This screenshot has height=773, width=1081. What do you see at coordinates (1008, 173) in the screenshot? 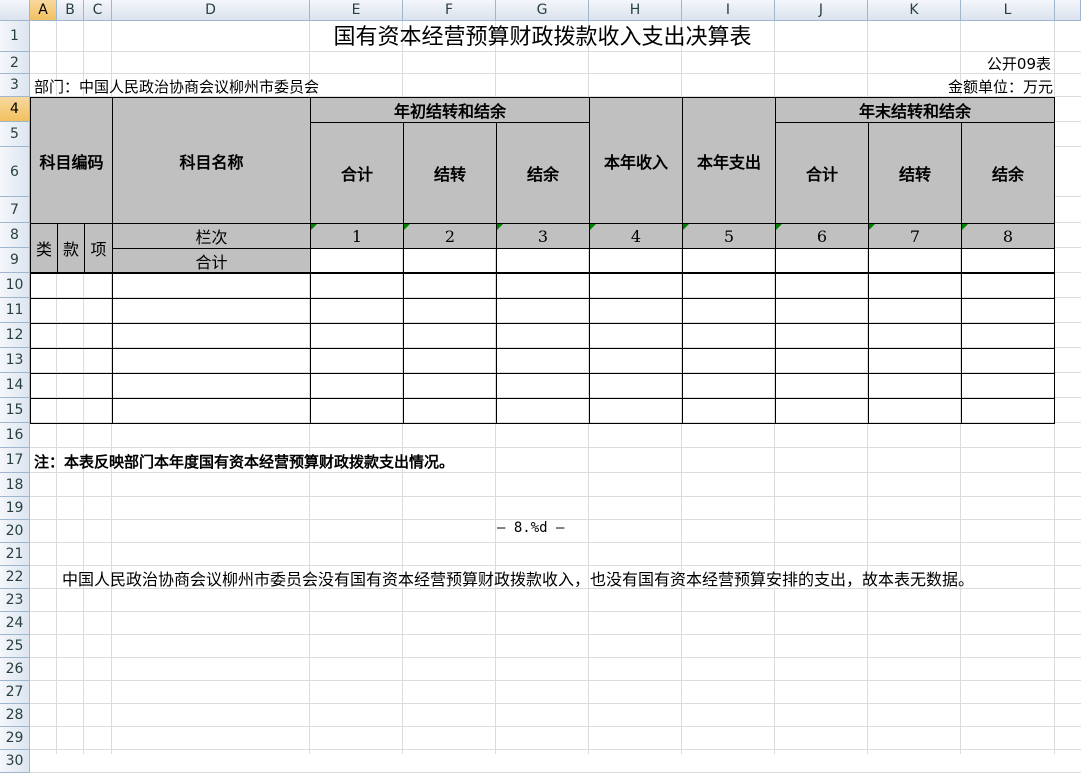
I see `end-balance-header: 结余` at bounding box center [1008, 173].